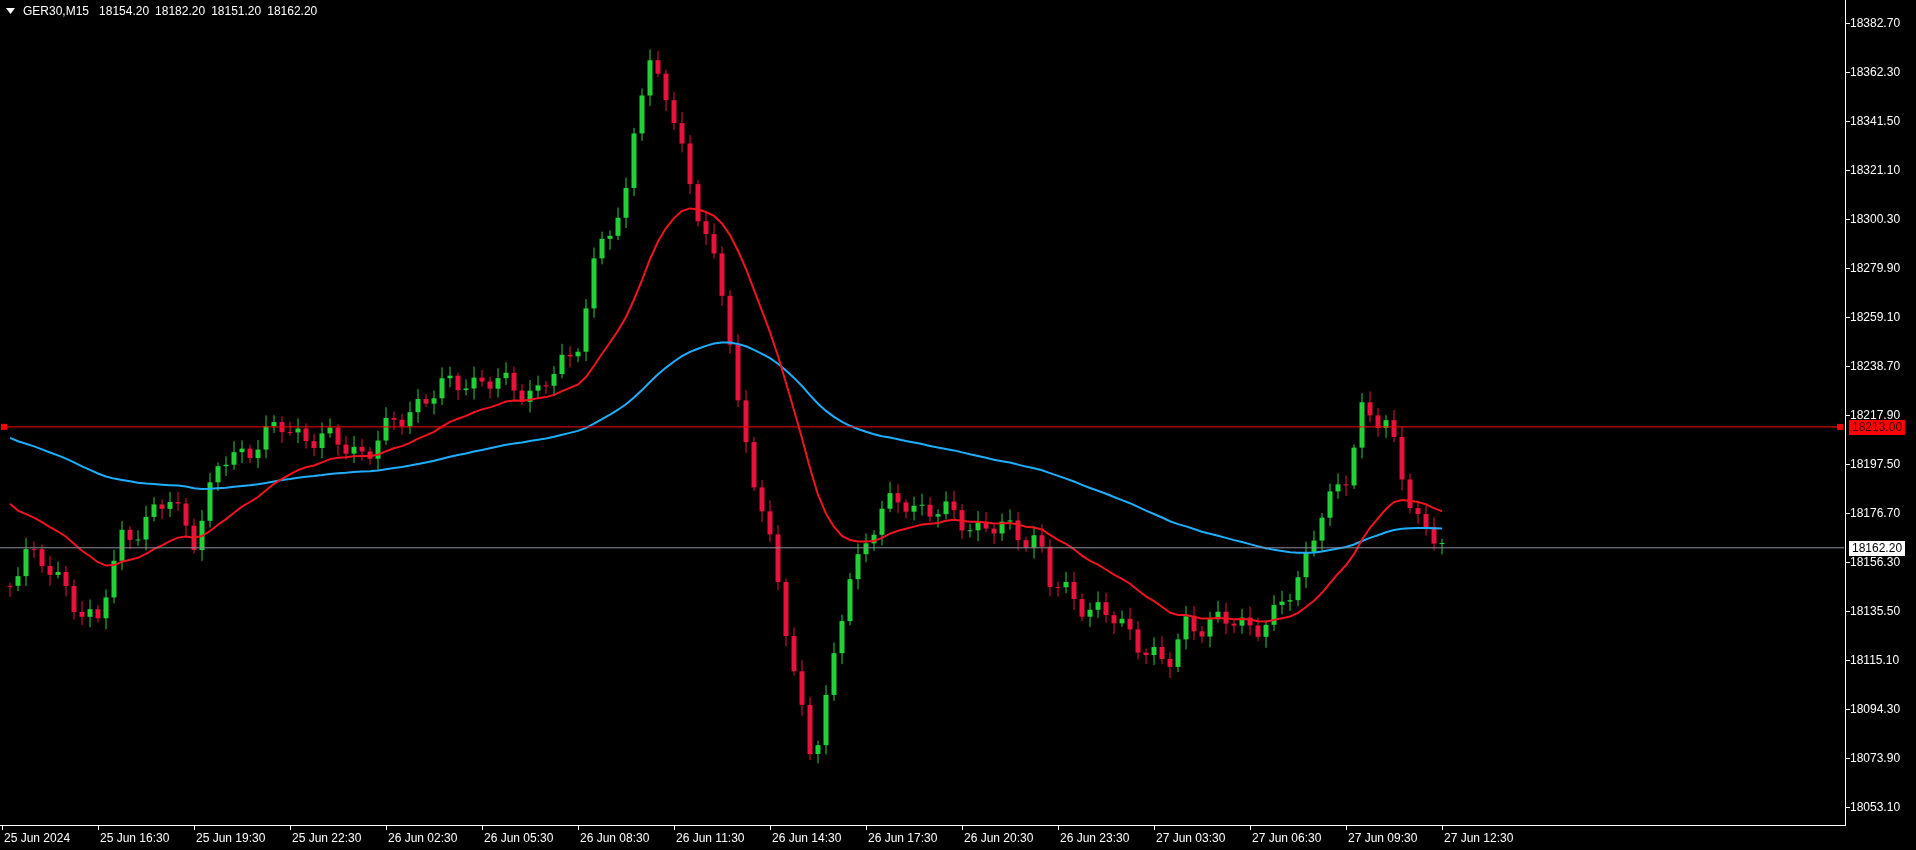  I want to click on time-tick-label: 26 Jun 23:30, so click(1095, 838).